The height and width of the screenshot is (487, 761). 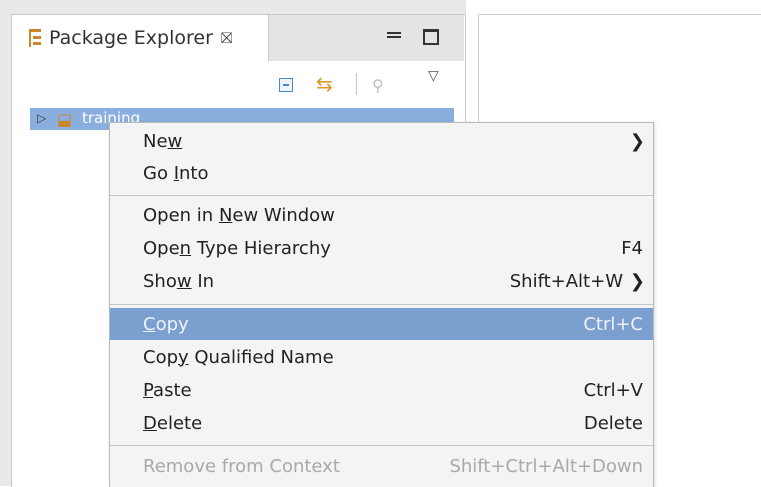 What do you see at coordinates (324, 84) in the screenshot?
I see `link-with-editor-icon: ⇆` at bounding box center [324, 84].